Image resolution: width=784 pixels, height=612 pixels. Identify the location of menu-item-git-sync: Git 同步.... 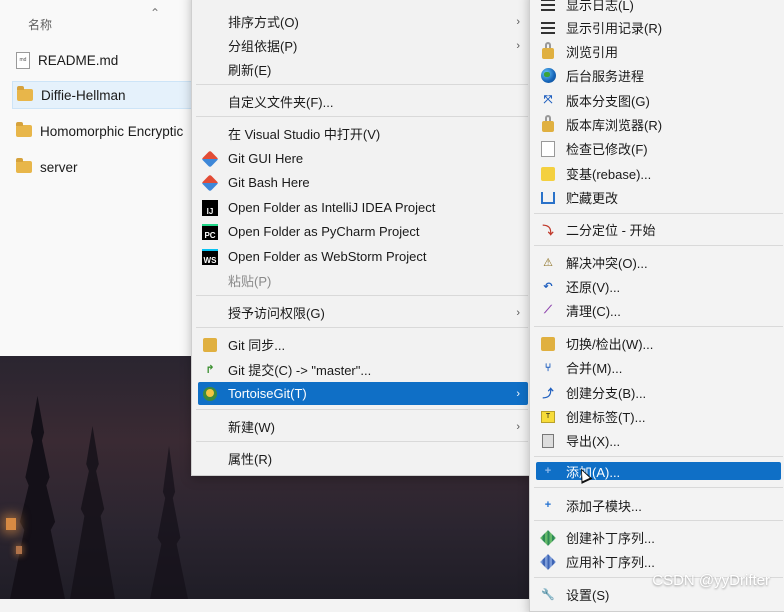
(363, 344).